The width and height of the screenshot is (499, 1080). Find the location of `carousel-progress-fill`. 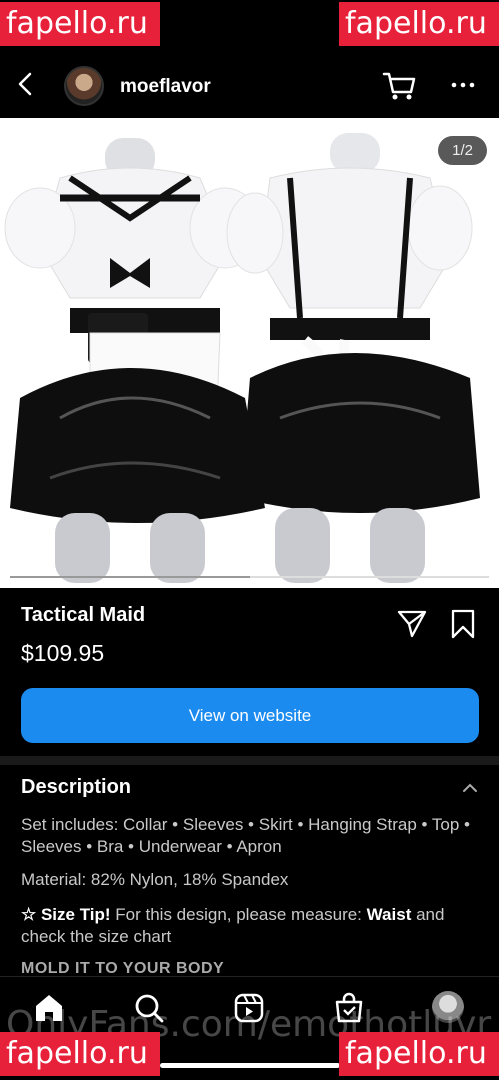

carousel-progress-fill is located at coordinates (130, 577).